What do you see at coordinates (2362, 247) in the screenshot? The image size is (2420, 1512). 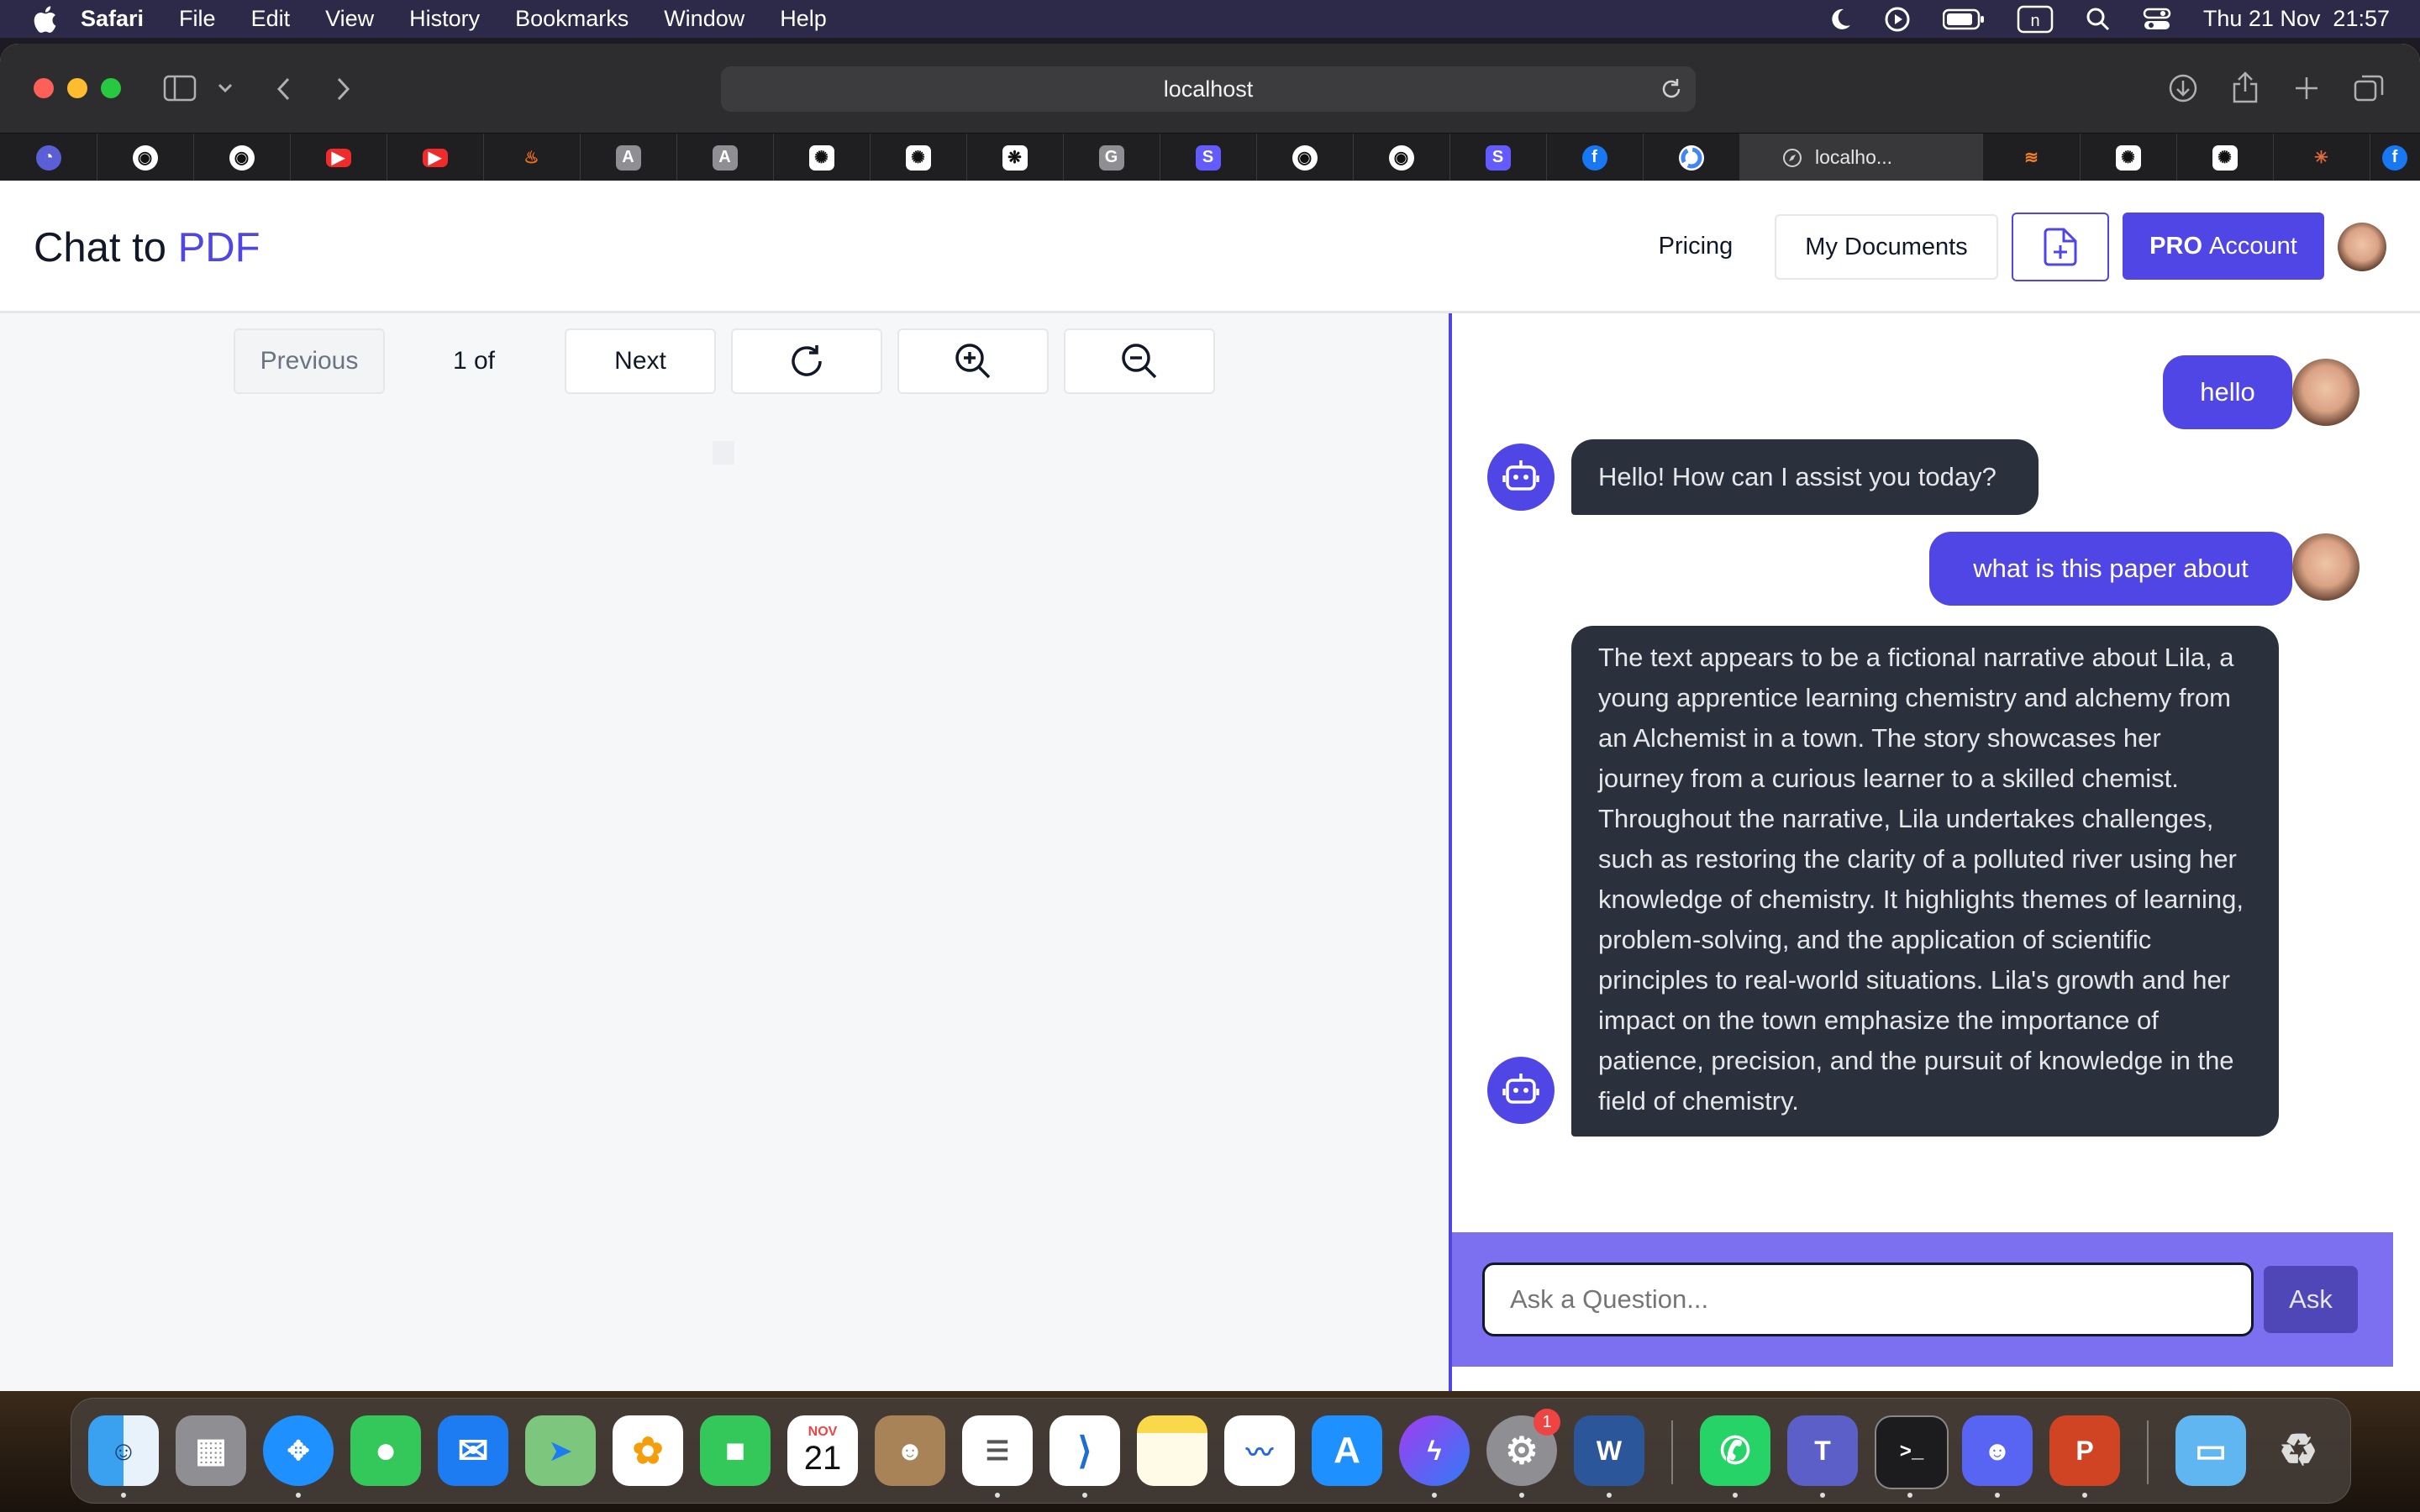 I see `user-avatar` at bounding box center [2362, 247].